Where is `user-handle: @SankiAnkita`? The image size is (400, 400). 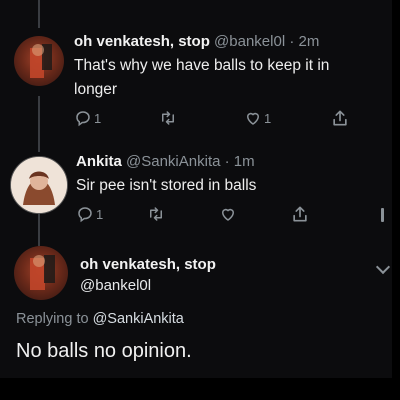 user-handle: @SankiAnkita is located at coordinates (173, 161).